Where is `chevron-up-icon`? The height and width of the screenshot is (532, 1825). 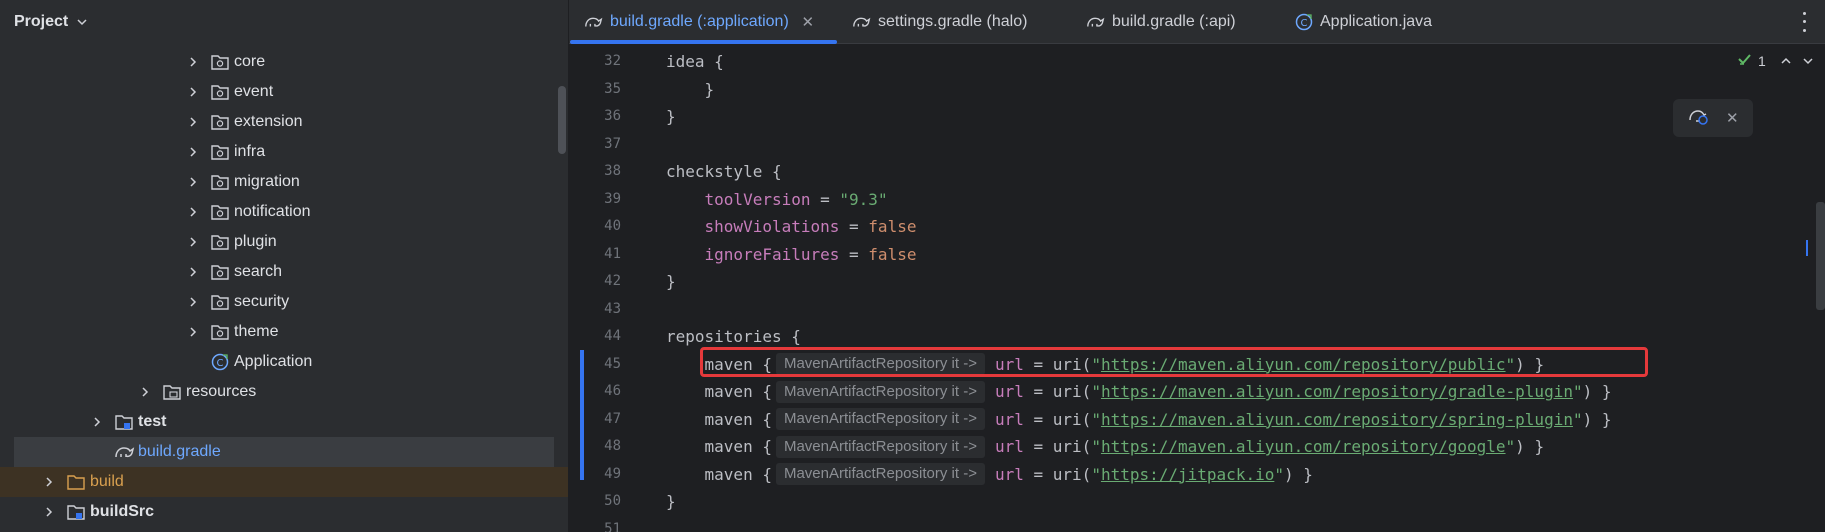 chevron-up-icon is located at coordinates (1786, 61).